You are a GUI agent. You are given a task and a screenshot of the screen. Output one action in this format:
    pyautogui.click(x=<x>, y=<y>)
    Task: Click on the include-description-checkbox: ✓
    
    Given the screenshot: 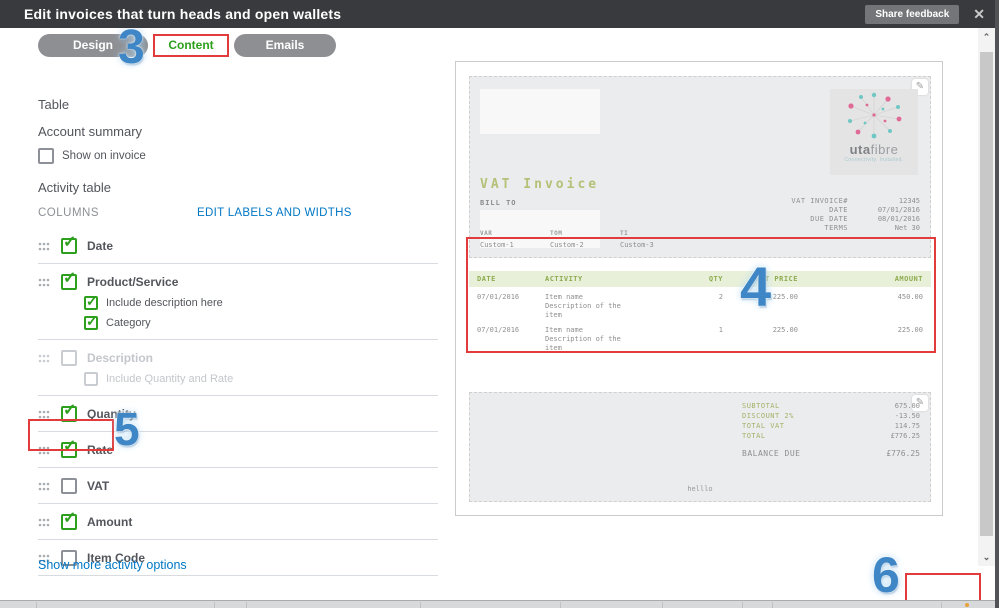 What is the action you would take?
    pyautogui.click(x=91, y=302)
    